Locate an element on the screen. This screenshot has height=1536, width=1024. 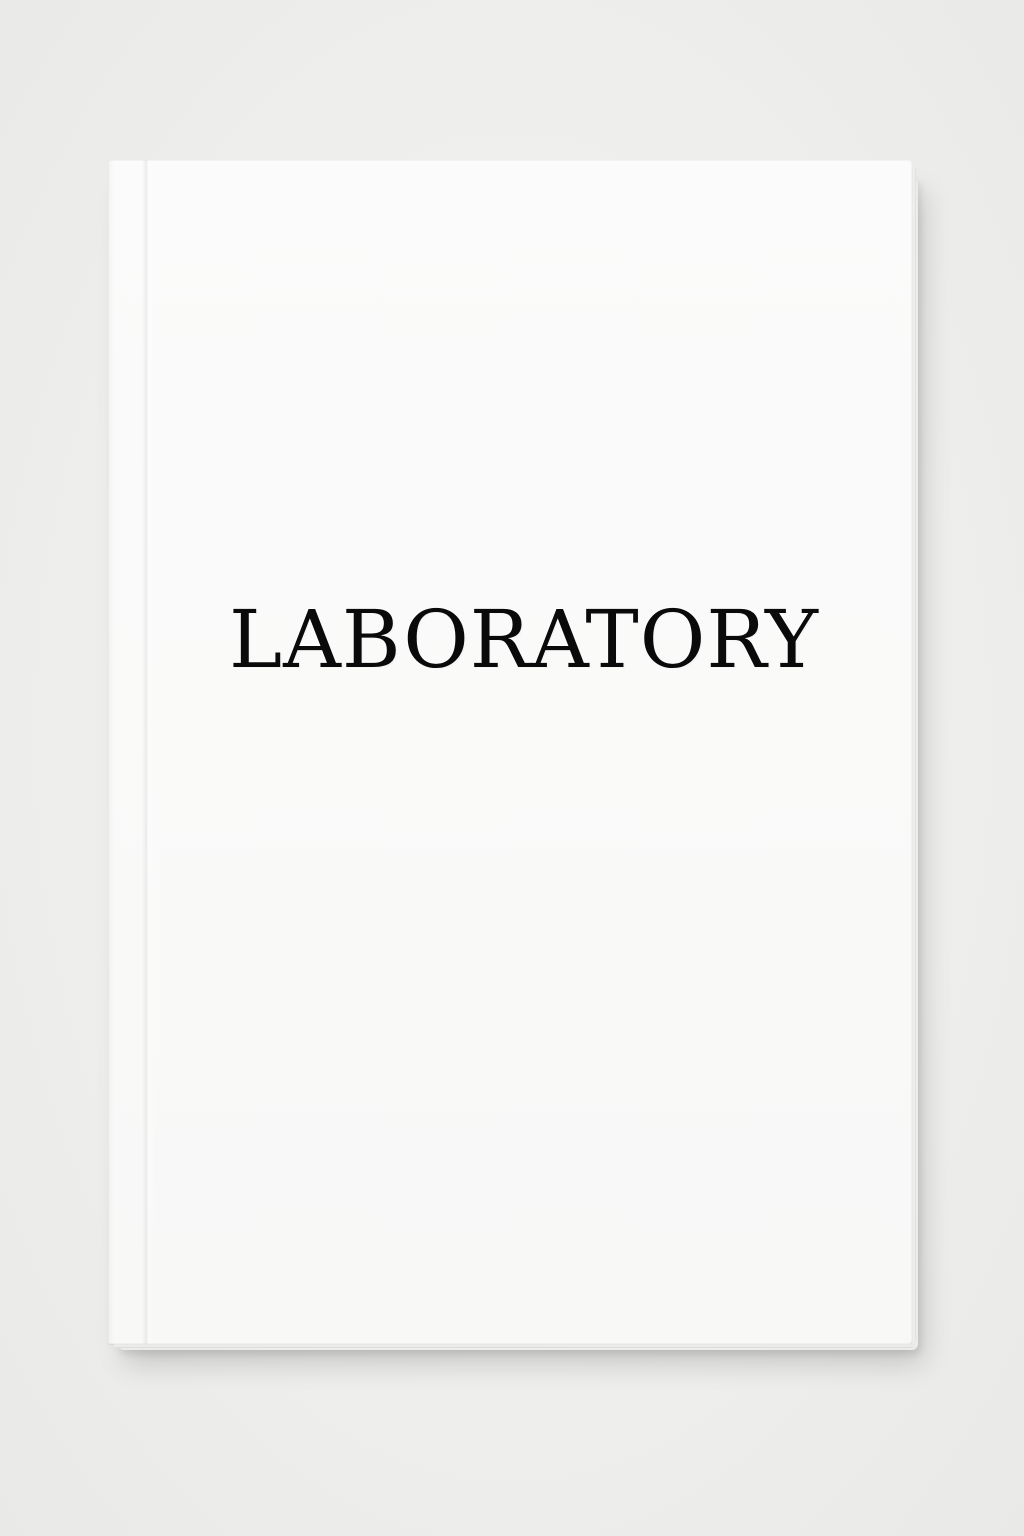
page-edge-bottom is located at coordinates (514, 1346).